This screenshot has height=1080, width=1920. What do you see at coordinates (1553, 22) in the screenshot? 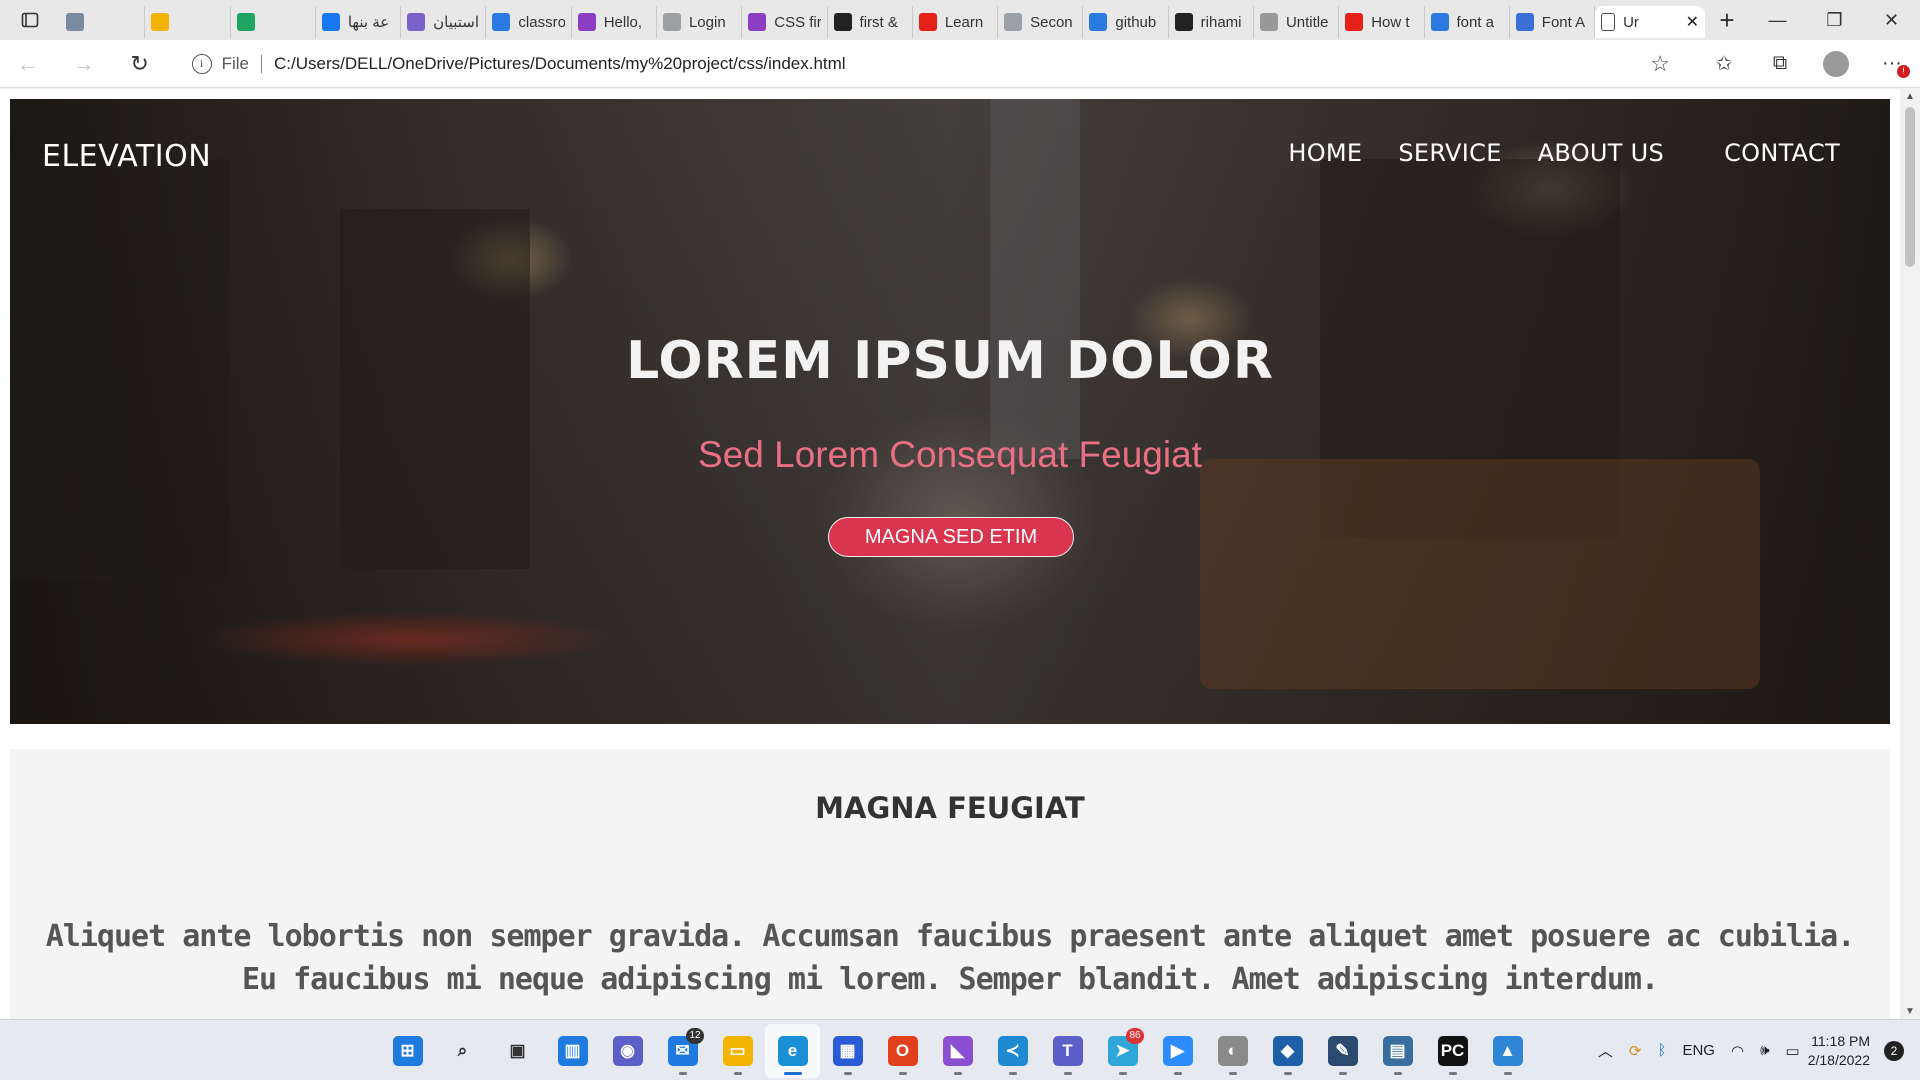
I see `browser-tab: Font A` at bounding box center [1553, 22].